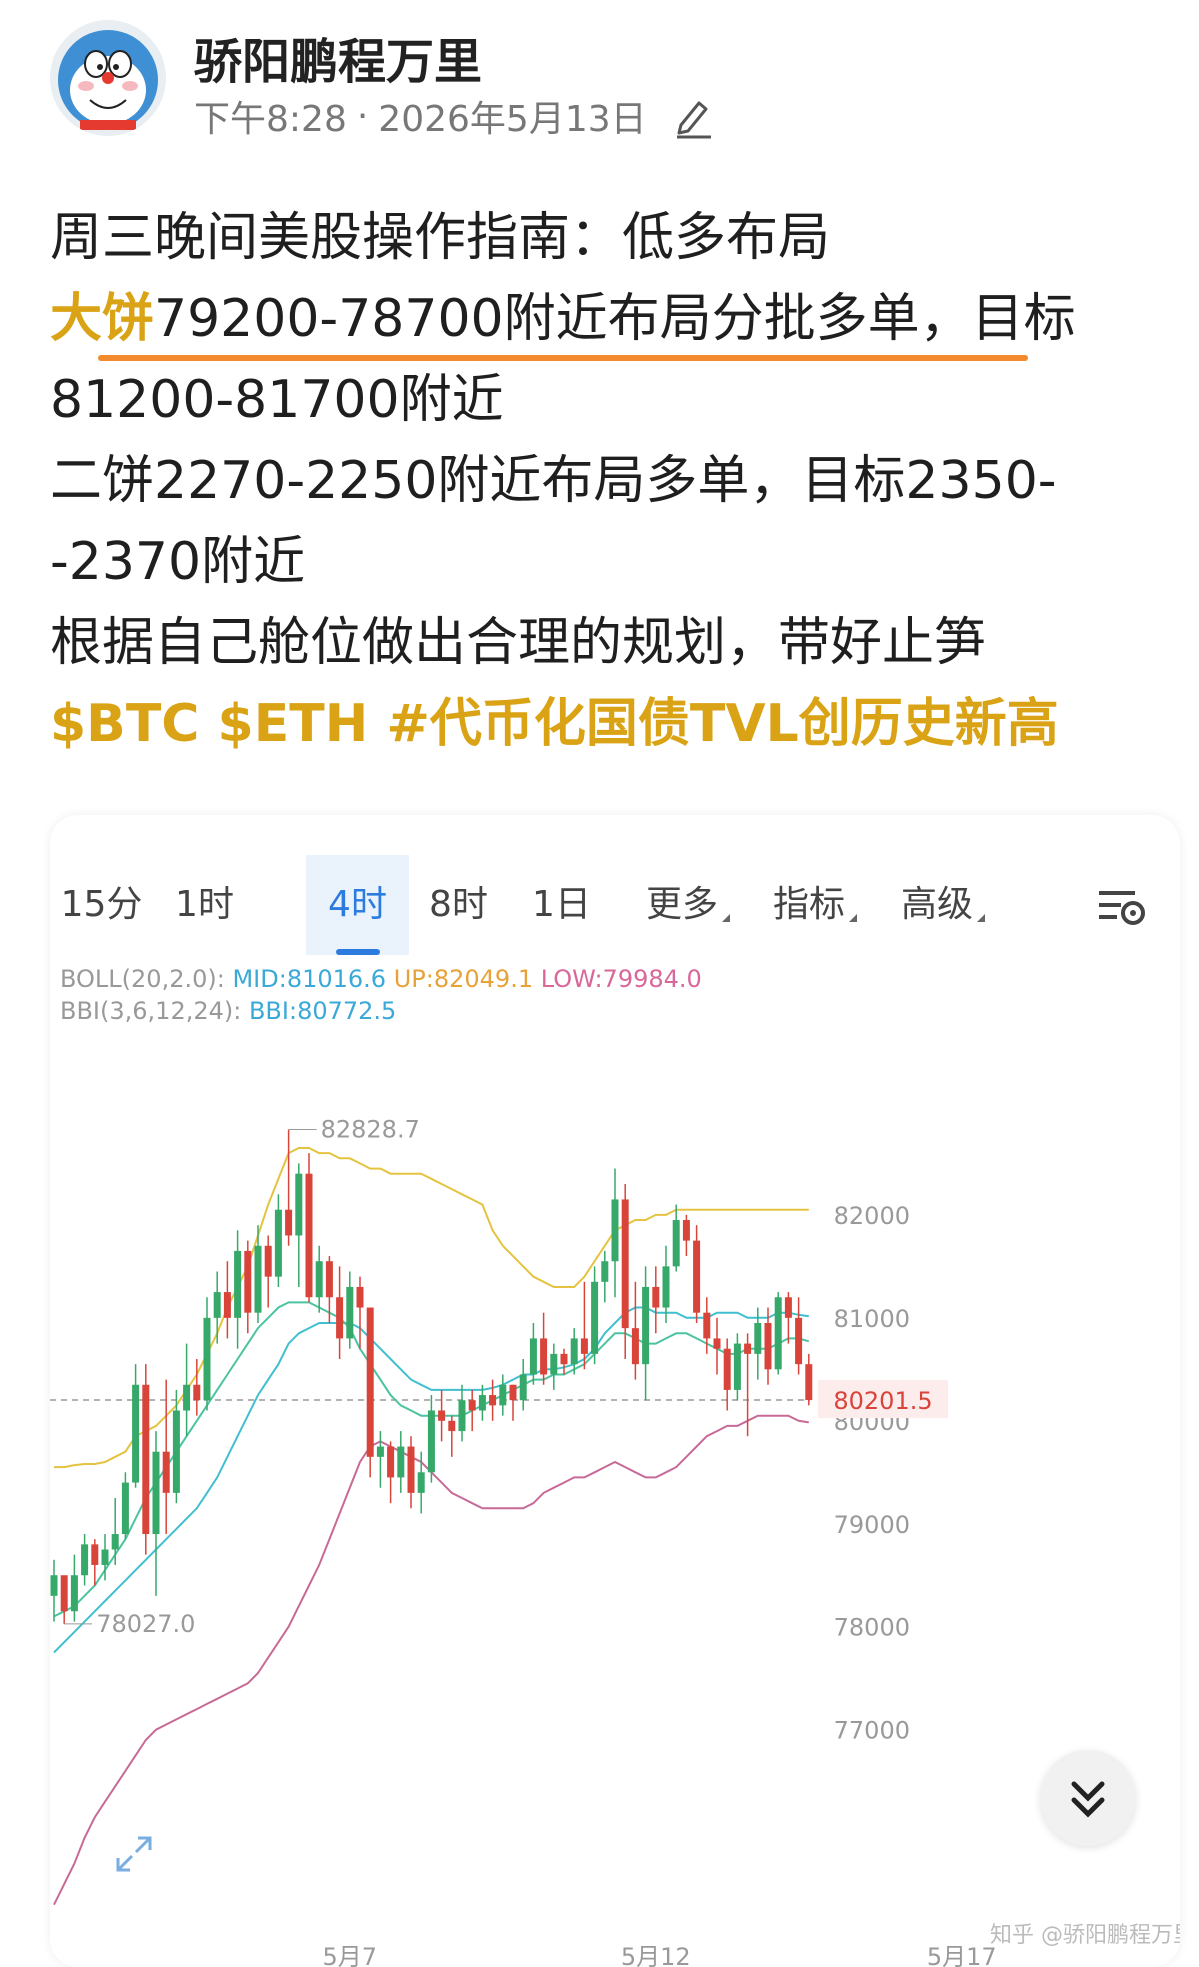  What do you see at coordinates (615, 319) in the screenshot?
I see `post-line-2-text: 79200-78700附近布局分批多单，目标` at bounding box center [615, 319].